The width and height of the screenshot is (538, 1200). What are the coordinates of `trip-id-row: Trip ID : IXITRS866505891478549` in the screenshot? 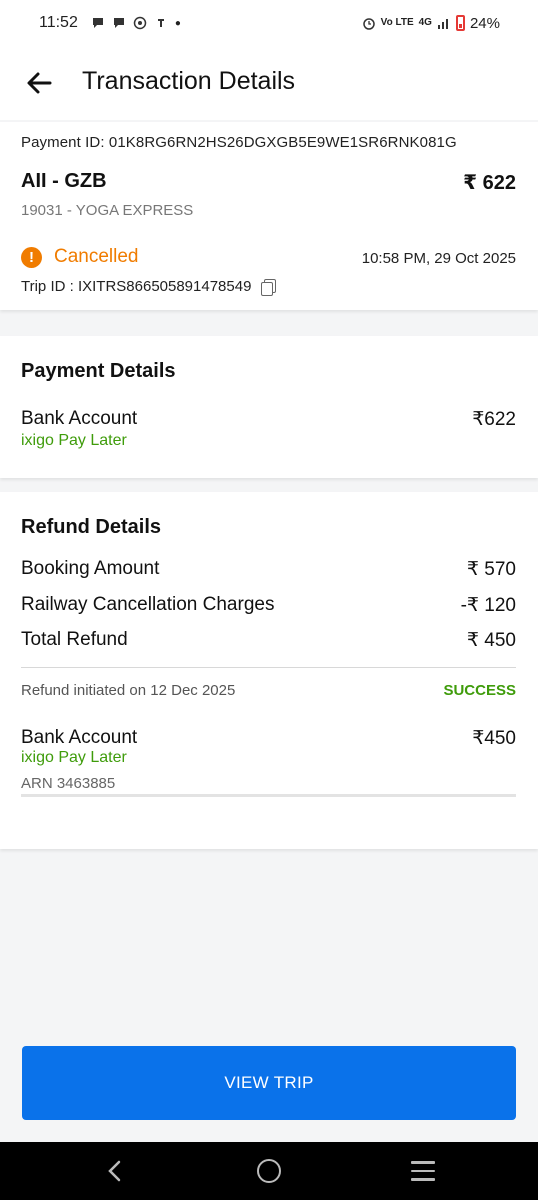 It's located at (149, 287).